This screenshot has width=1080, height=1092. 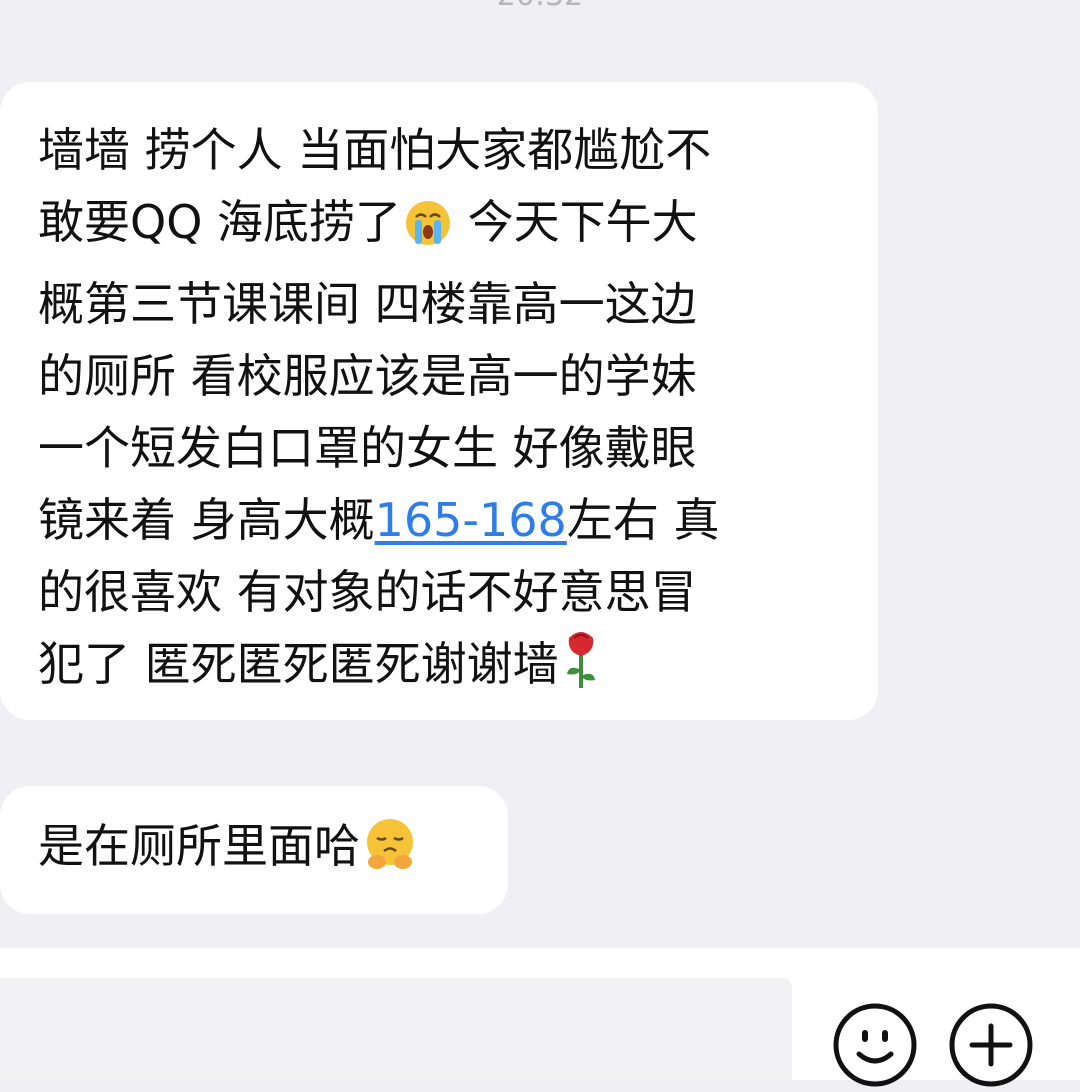 What do you see at coordinates (375, 150) in the screenshot?
I see `message-text: 墙墙 捞个人 当面怕大家都尴尬不` at bounding box center [375, 150].